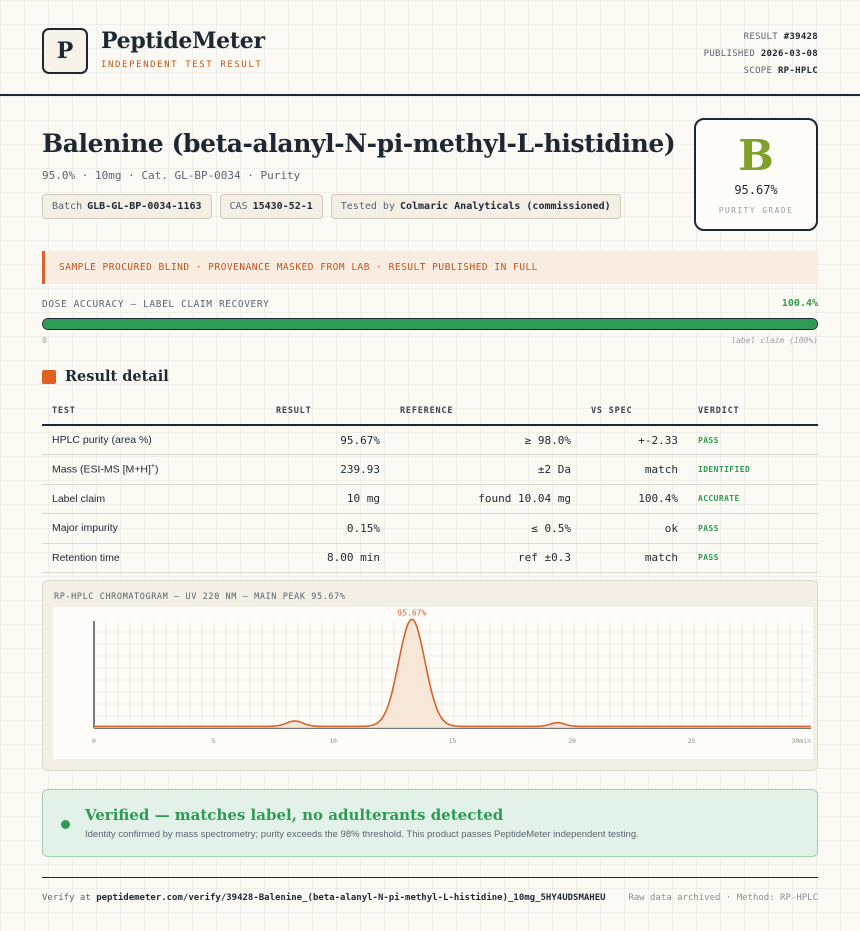 This screenshot has height=931, width=860. I want to click on cell-test: Label claim, so click(154, 499).